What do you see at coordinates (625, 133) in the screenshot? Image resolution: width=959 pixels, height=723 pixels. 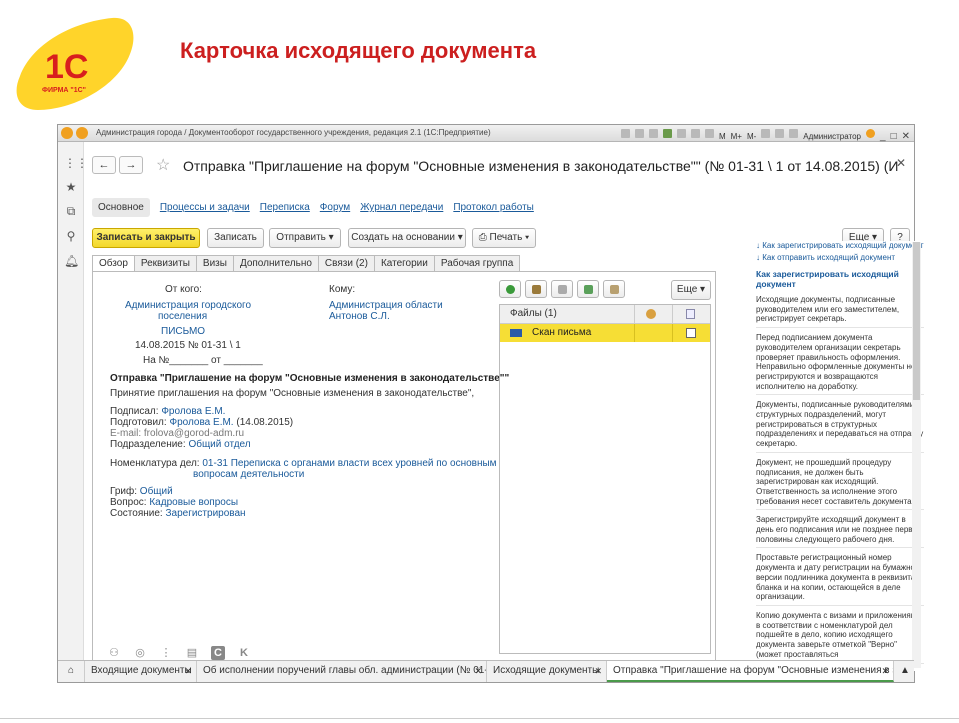 I see `save-icon` at bounding box center [625, 133].